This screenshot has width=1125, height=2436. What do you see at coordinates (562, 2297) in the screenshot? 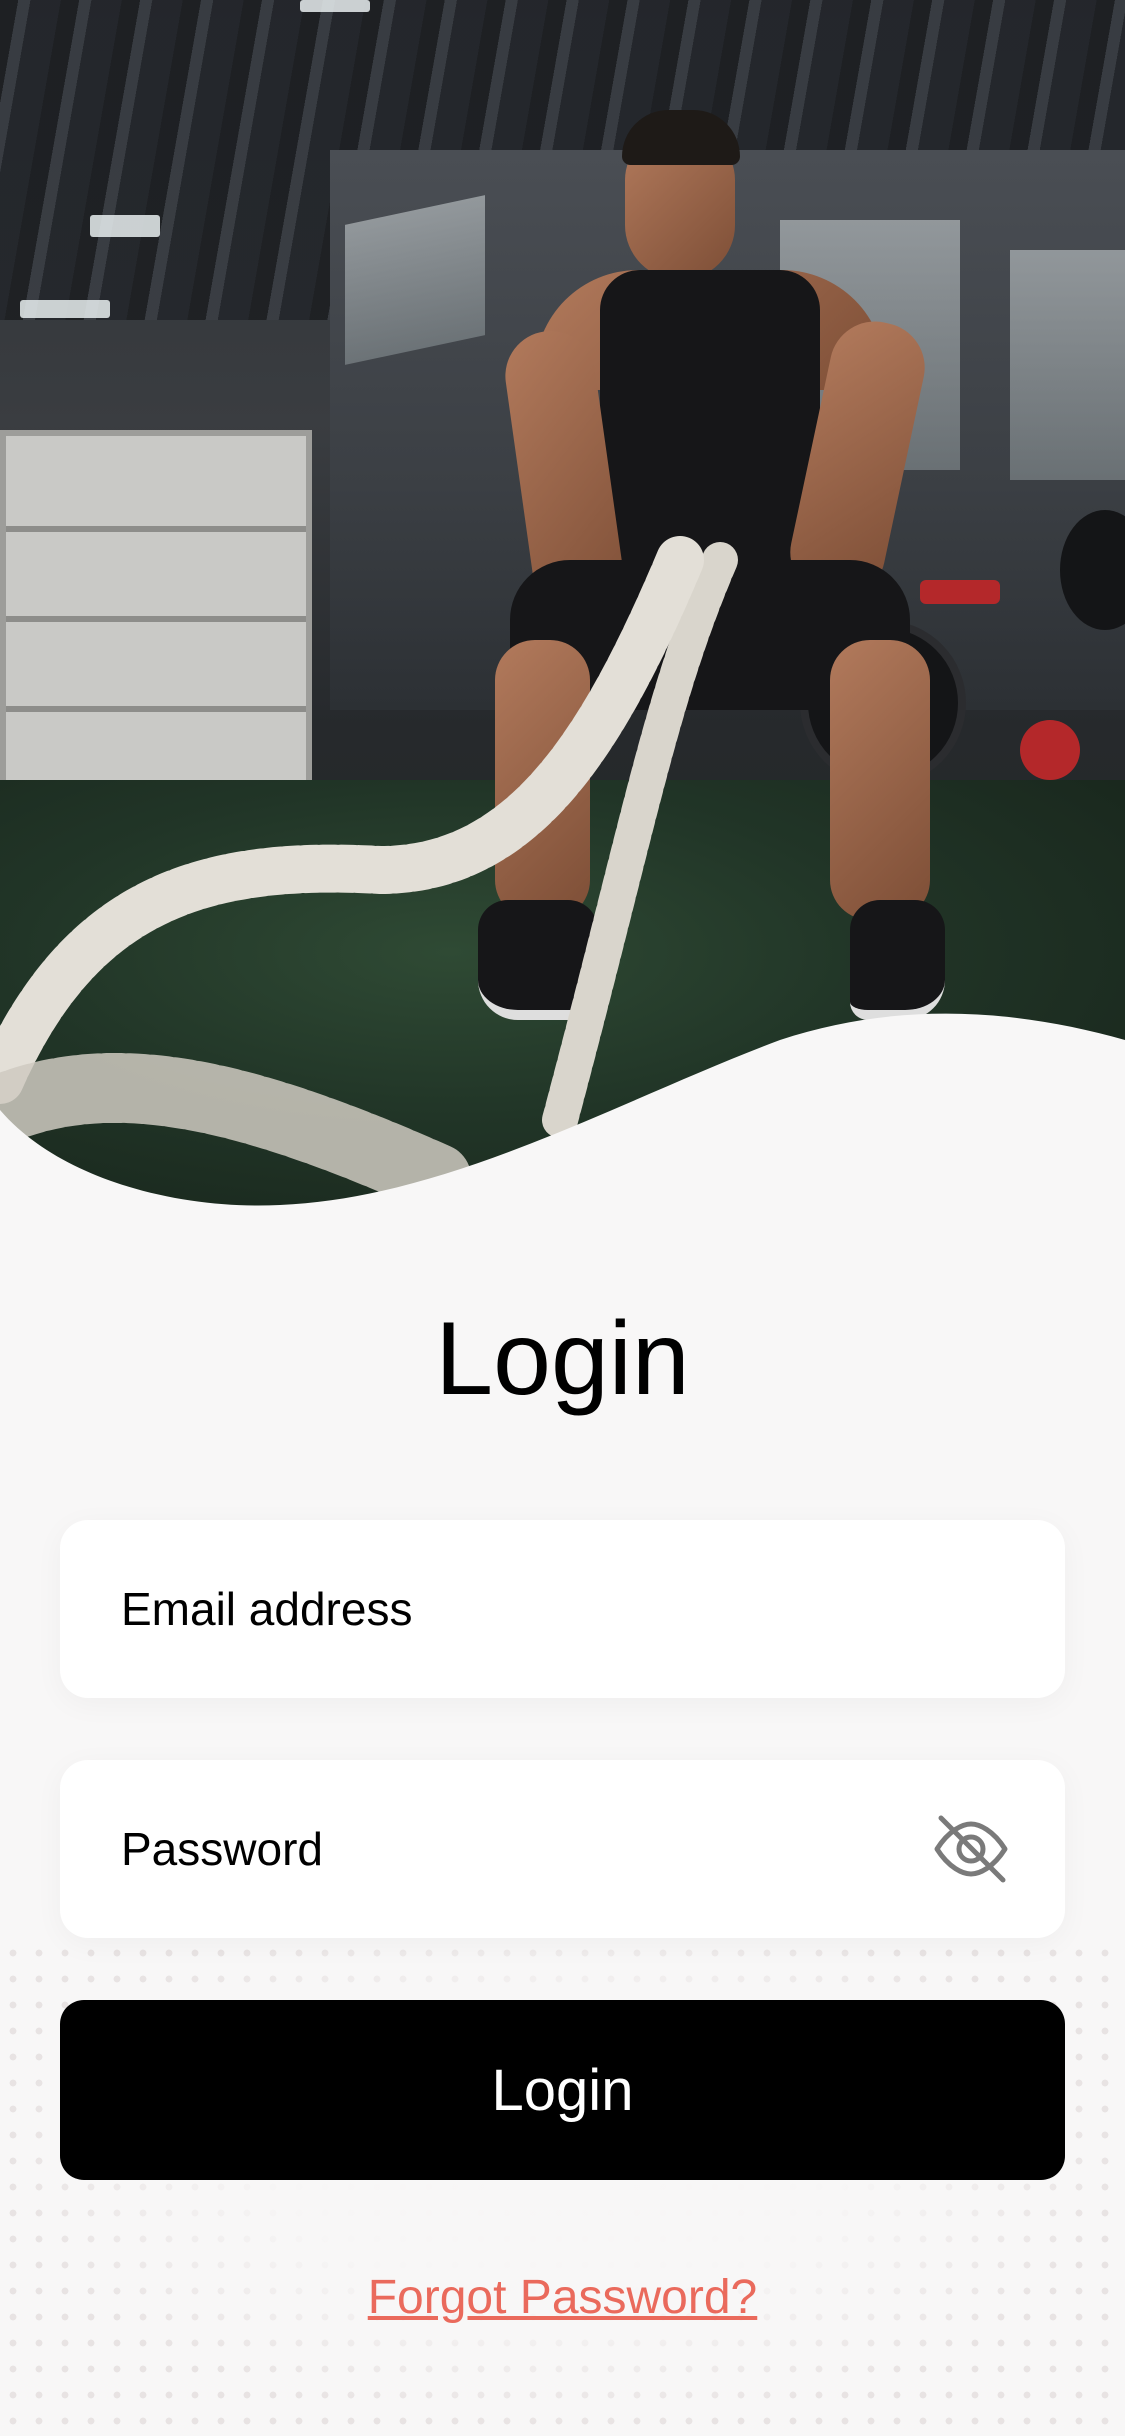
I see `forgot-password-link: Forgot Password?` at bounding box center [562, 2297].